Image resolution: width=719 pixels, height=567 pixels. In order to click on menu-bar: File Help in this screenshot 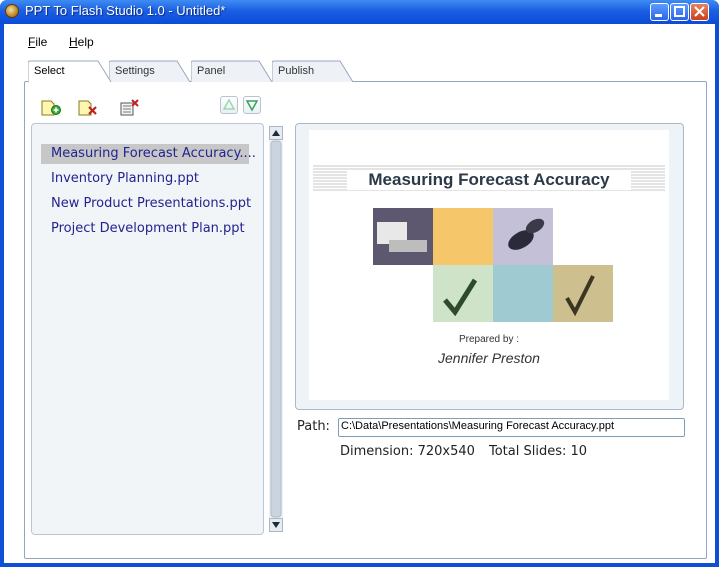, I will do `click(359, 42)`.